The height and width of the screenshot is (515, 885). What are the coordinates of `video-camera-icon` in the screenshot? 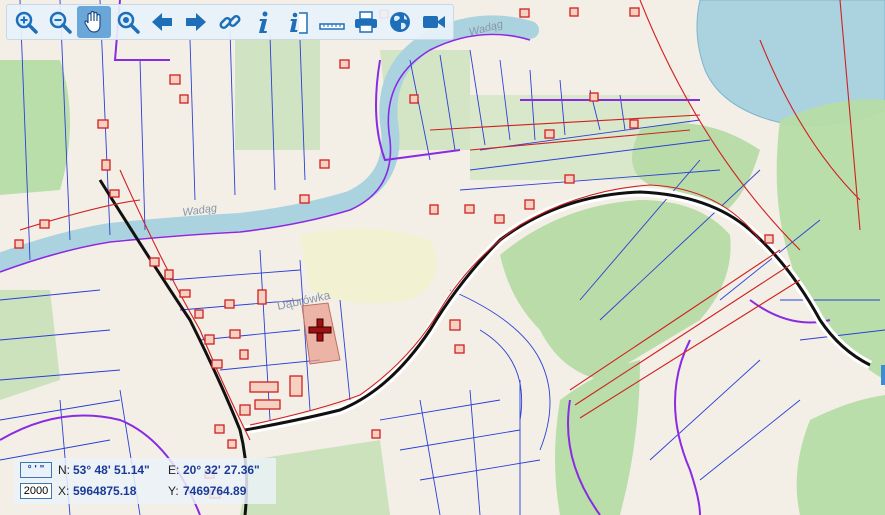 It's located at (434, 22).